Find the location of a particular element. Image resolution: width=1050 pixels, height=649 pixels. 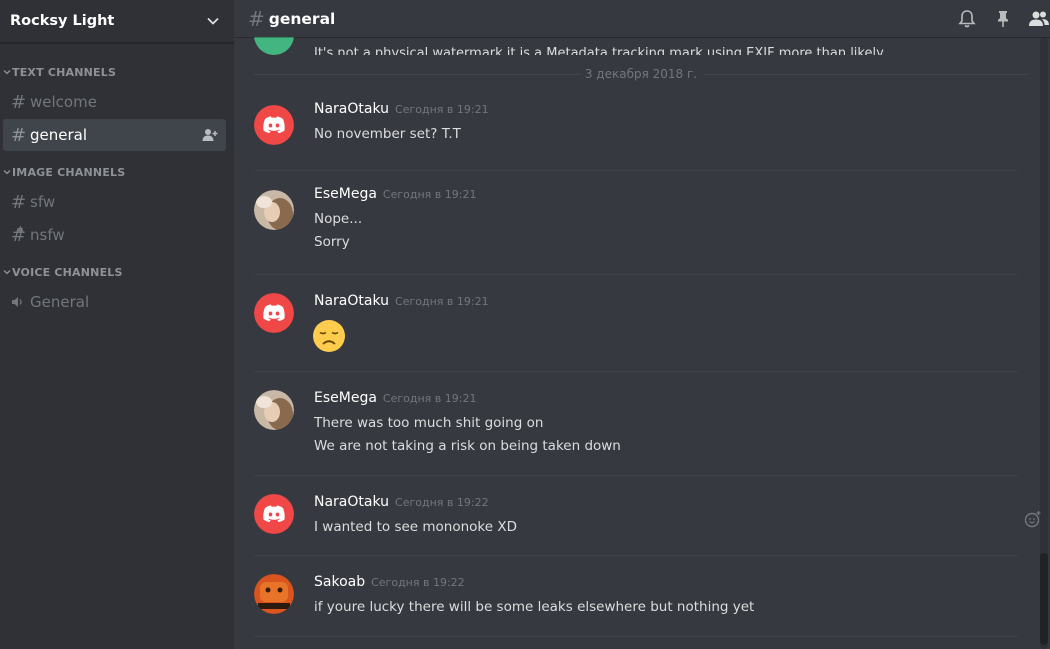

disappointed-emoji-icon is located at coordinates (665, 336).